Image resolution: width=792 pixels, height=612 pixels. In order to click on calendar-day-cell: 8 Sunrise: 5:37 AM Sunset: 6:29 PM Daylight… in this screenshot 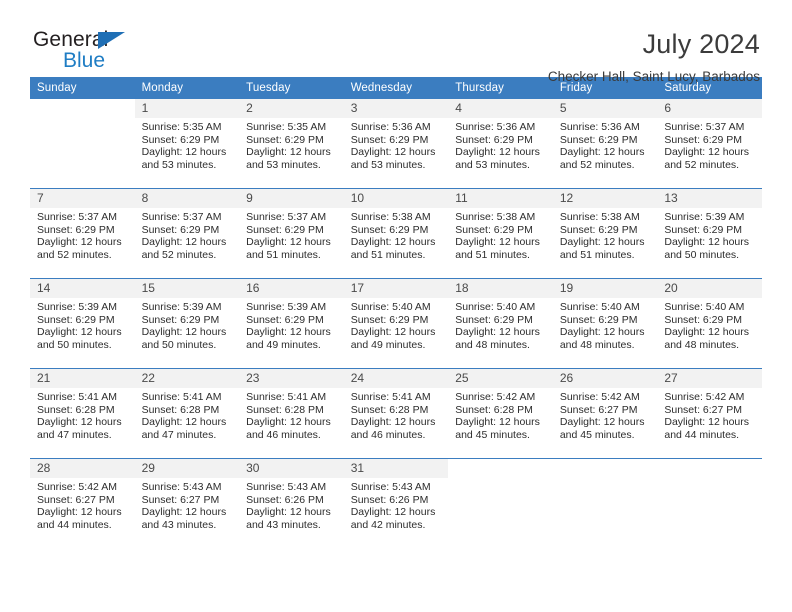, I will do `click(187, 233)`.